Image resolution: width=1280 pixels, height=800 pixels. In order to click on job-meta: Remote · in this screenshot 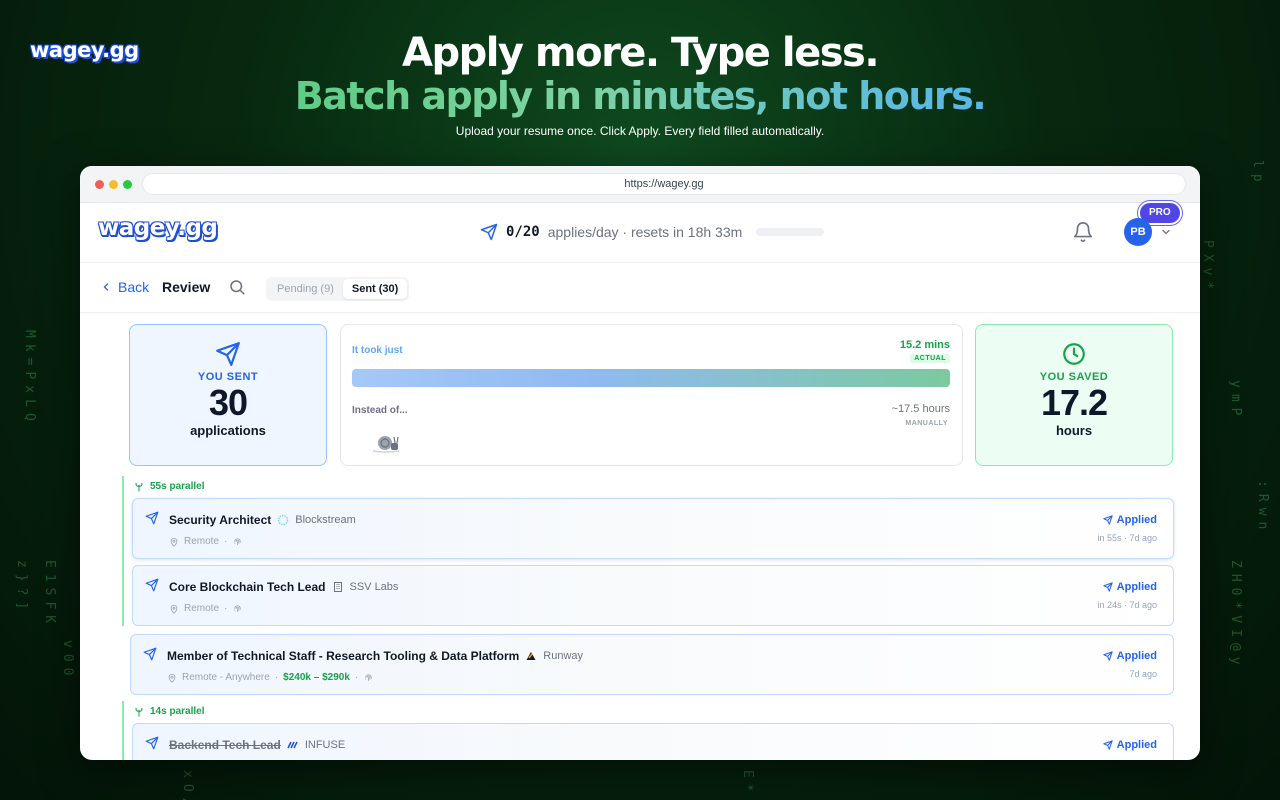, I will do `click(206, 541)`.